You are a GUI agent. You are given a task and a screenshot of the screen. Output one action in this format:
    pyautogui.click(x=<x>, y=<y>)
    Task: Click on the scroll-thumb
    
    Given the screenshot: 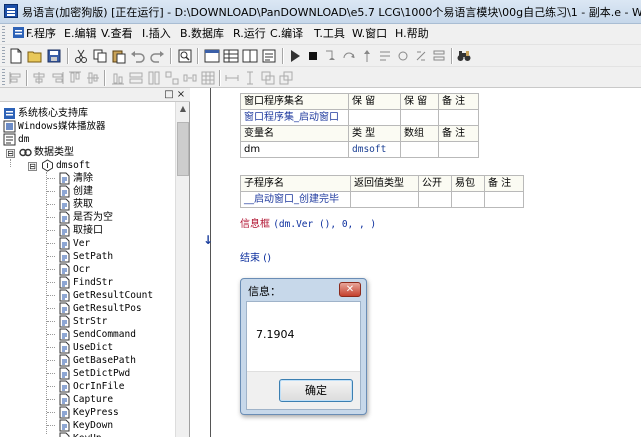 What is the action you would take?
    pyautogui.click(x=183, y=149)
    